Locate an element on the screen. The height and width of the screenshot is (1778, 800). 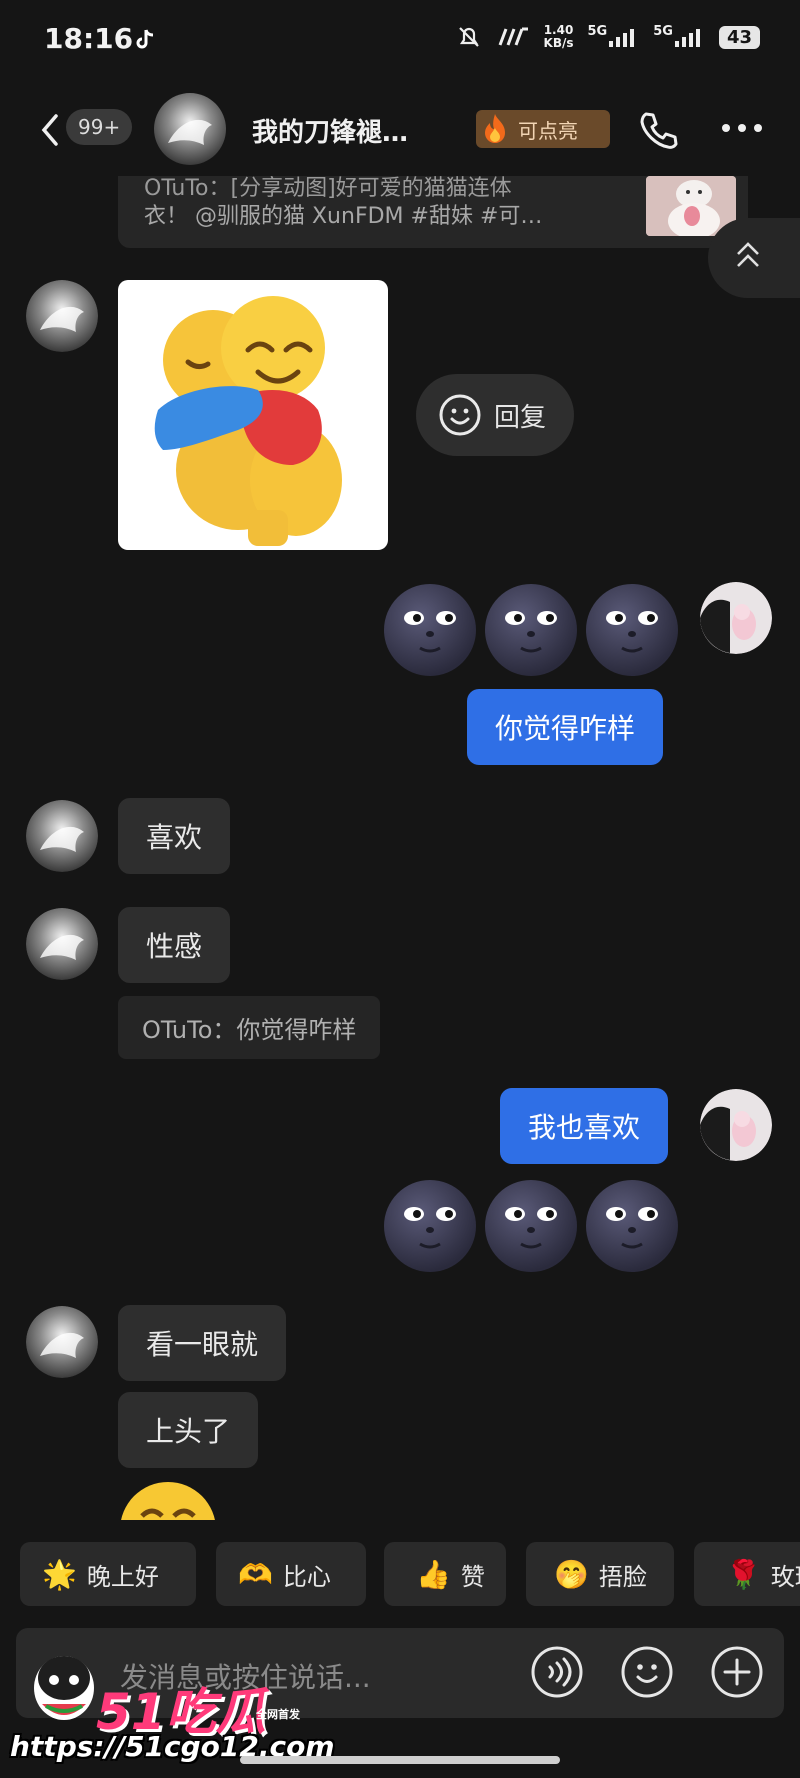
quick-reply-chip: 🌟 晚上好 is located at coordinates (108, 1574).